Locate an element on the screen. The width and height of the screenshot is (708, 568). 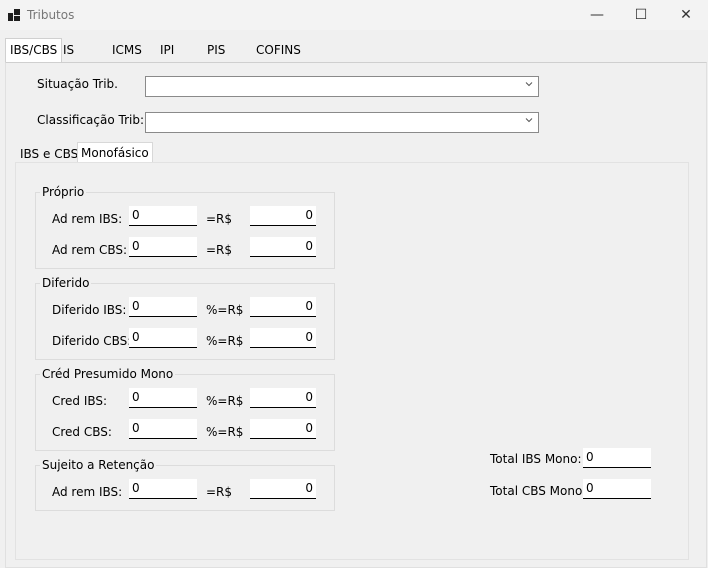
cred-ibs-result: 0 is located at coordinates (283, 398).